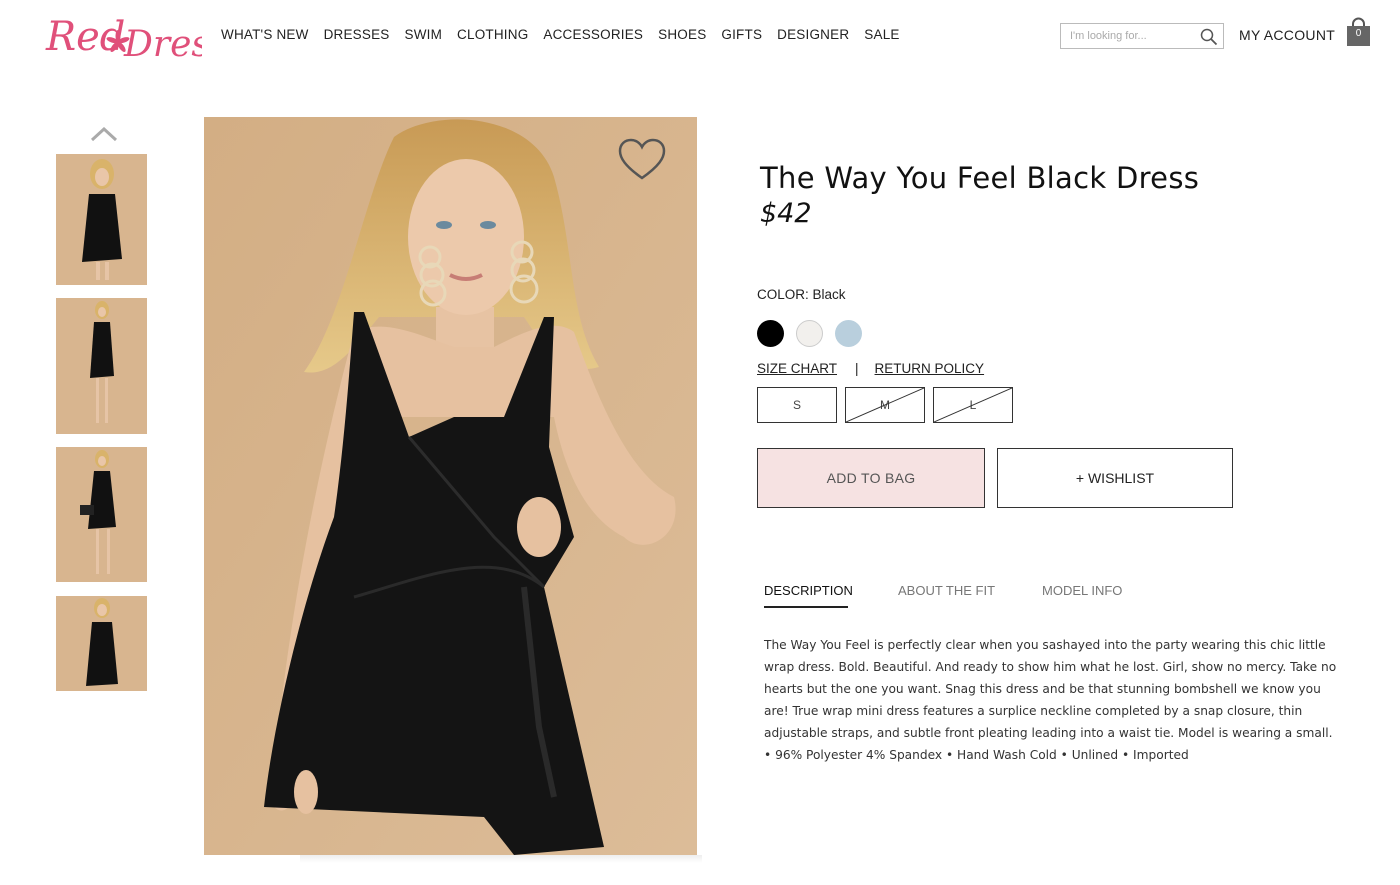 The width and height of the screenshot is (1400, 885). Describe the element at coordinates (808, 590) in the screenshot. I see `tab-description: DESCRIPTION` at that location.